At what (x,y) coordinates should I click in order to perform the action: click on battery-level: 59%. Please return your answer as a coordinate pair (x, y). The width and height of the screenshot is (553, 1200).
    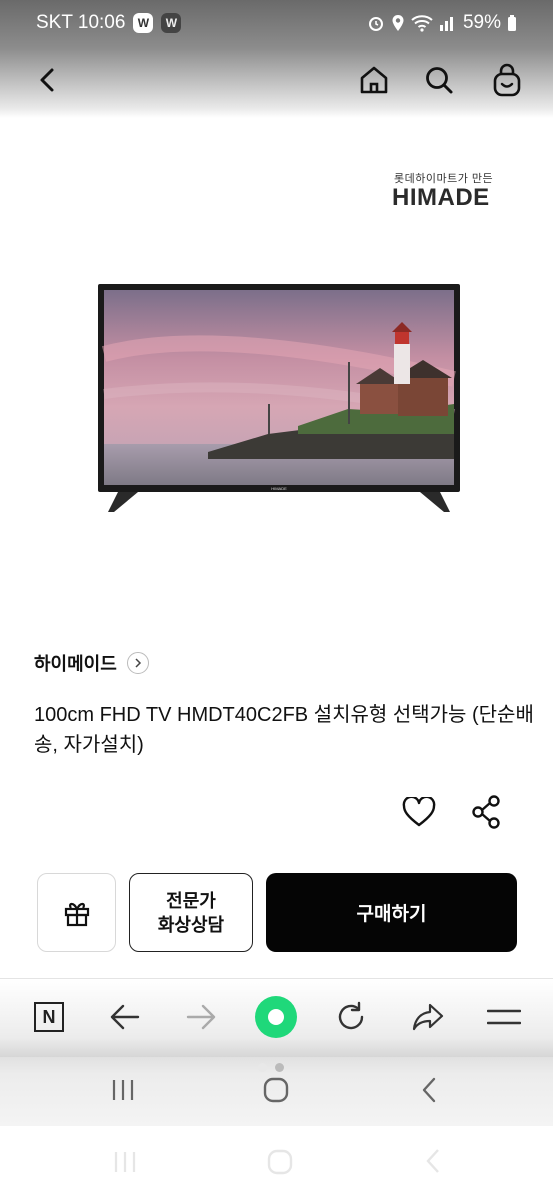
    Looking at the image, I should click on (481, 22).